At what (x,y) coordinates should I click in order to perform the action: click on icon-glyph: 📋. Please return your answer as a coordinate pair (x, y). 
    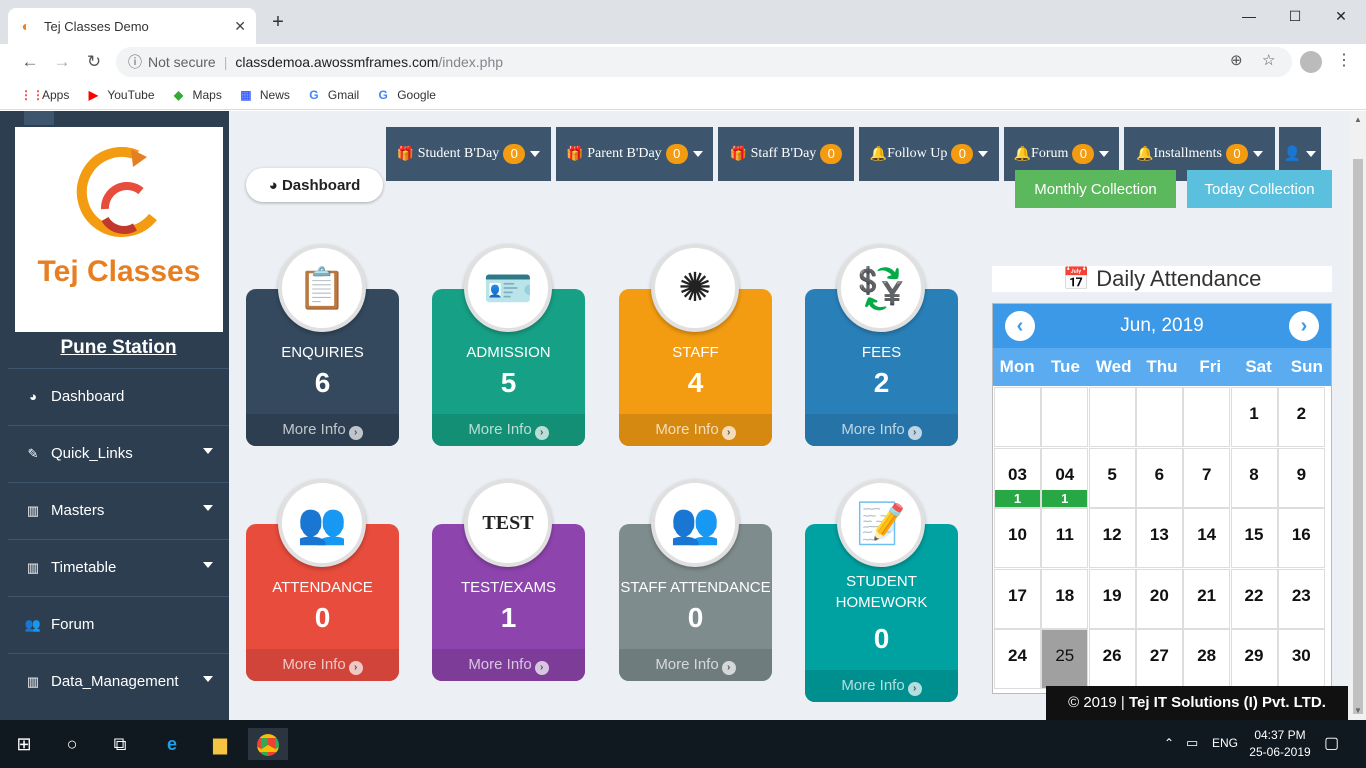
    Looking at the image, I should click on (322, 288).